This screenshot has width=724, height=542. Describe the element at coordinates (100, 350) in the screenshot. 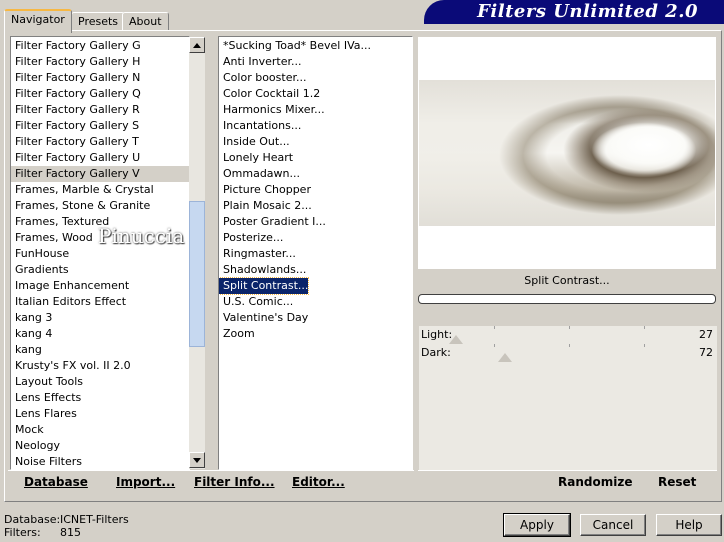

I see `category-item: kang` at that location.